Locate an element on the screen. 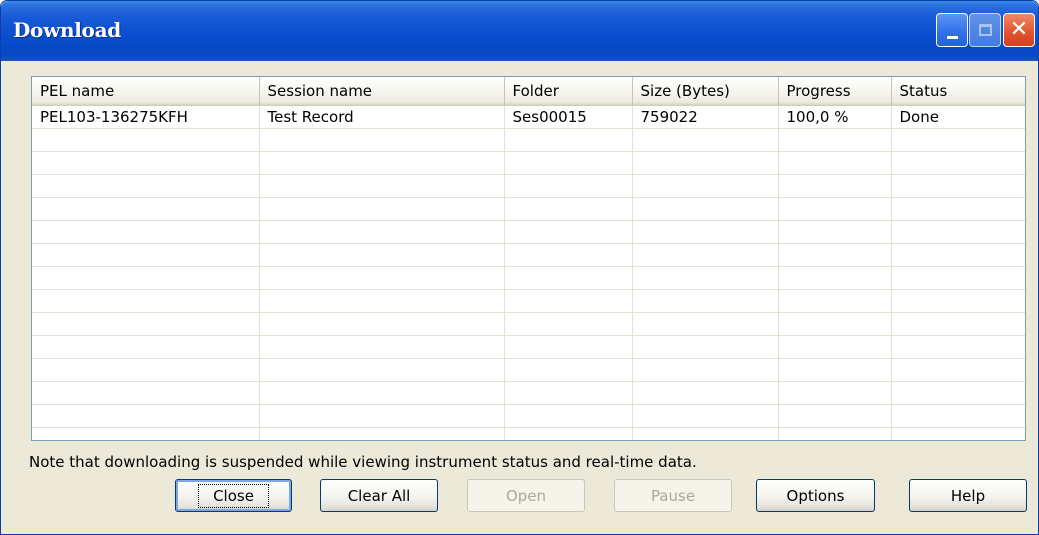  cell-status: Done is located at coordinates (958, 117).